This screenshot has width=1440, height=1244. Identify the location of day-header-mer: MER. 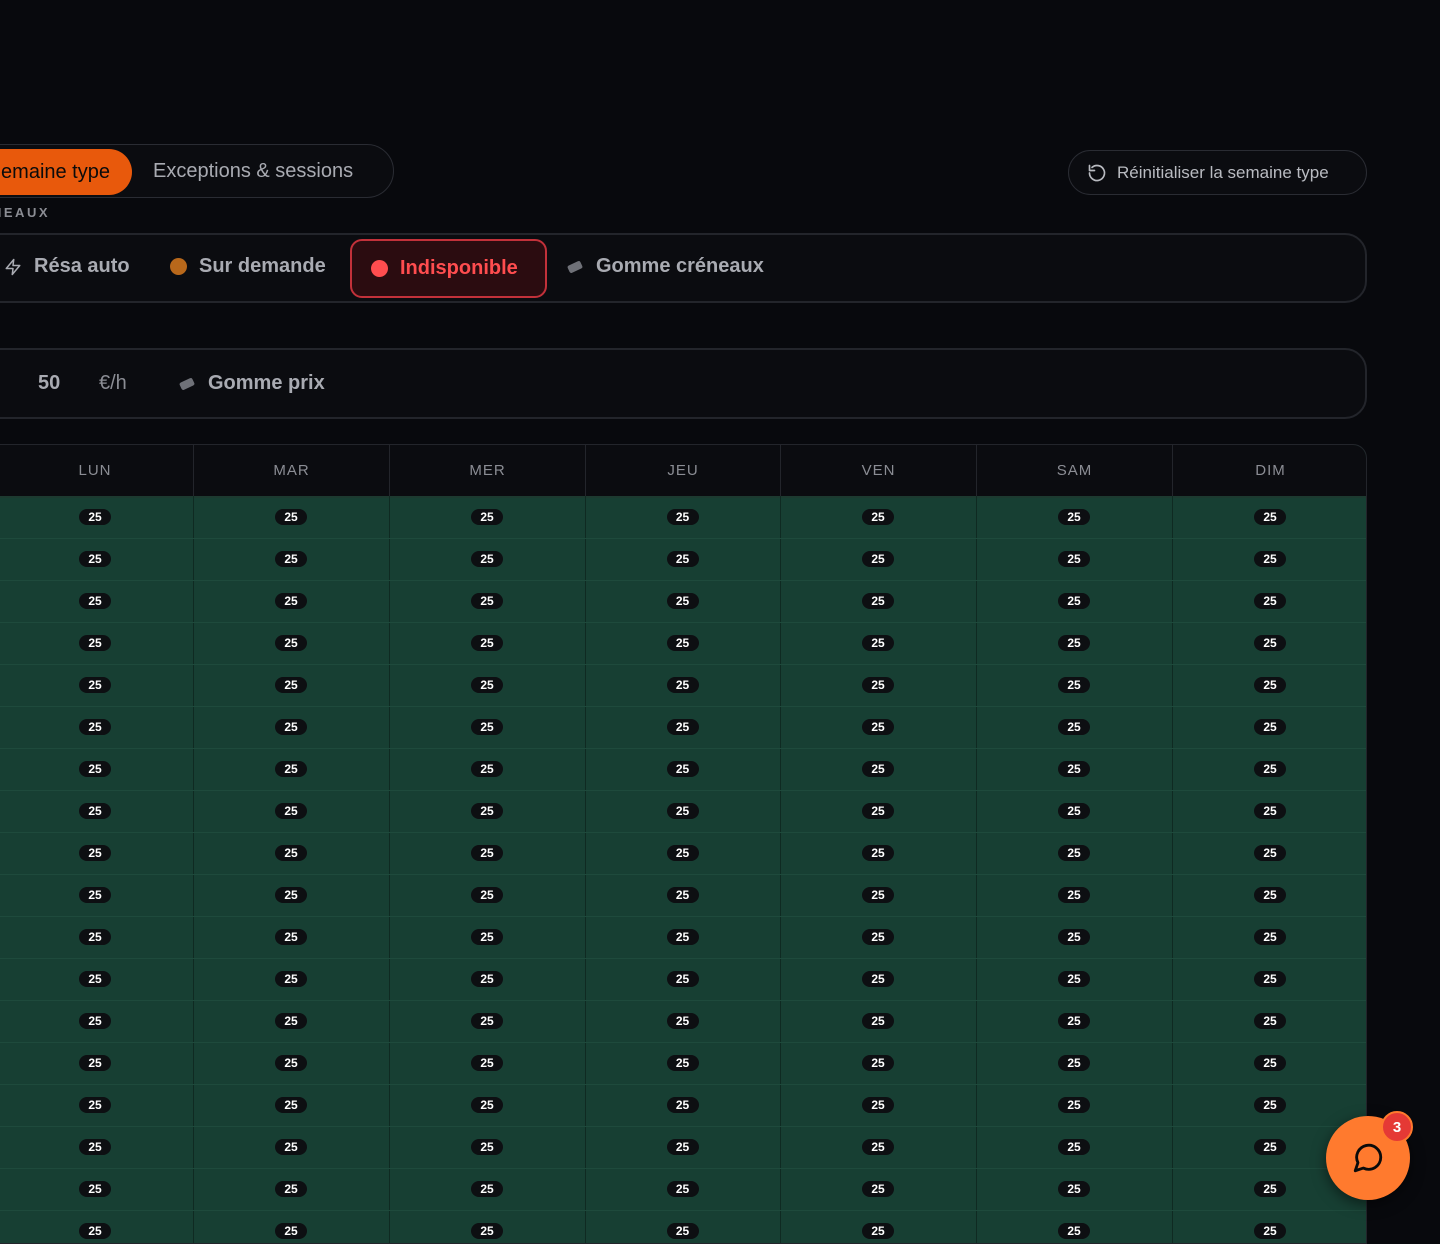
(487, 470).